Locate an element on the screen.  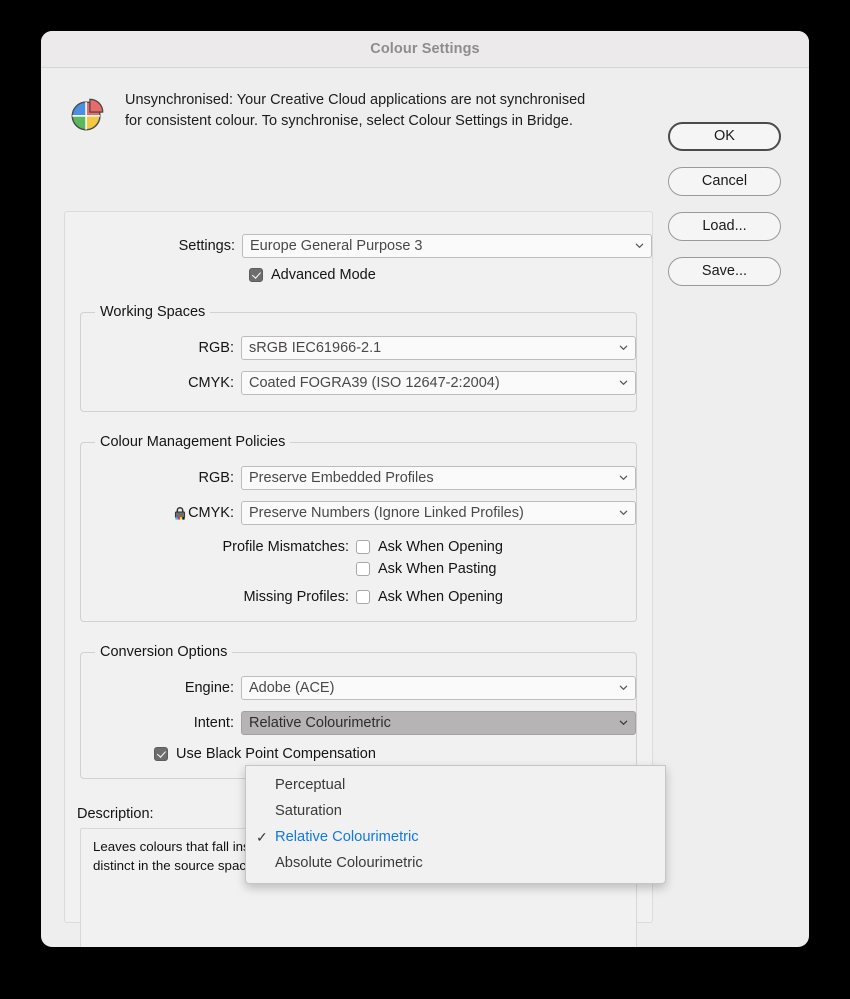
settings-select: Europe General Purpose 3 is located at coordinates (447, 246).